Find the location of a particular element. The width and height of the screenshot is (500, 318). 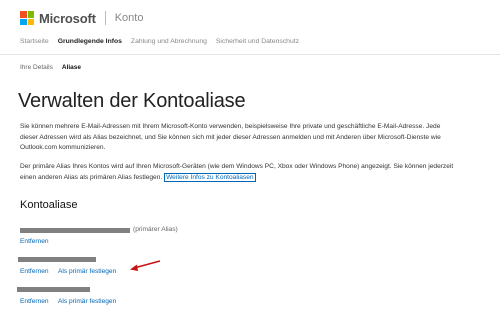

alias-2-remove-link: Entfernen is located at coordinates (34, 271).